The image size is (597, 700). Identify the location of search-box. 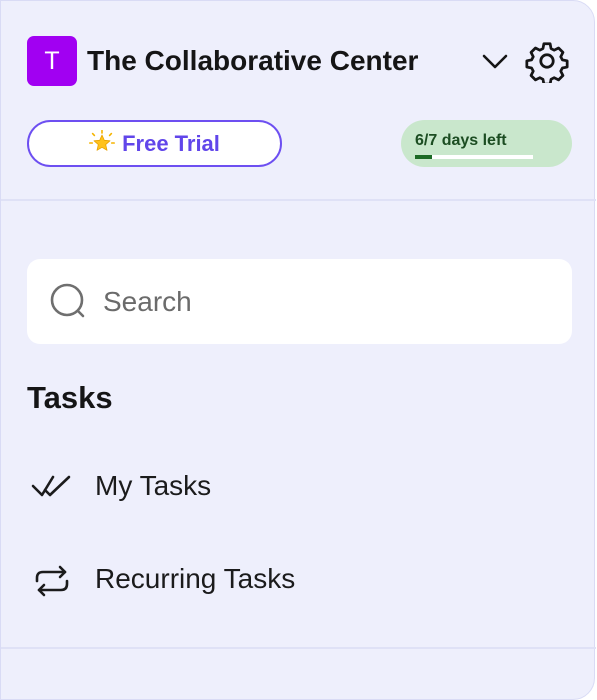
(299, 301).